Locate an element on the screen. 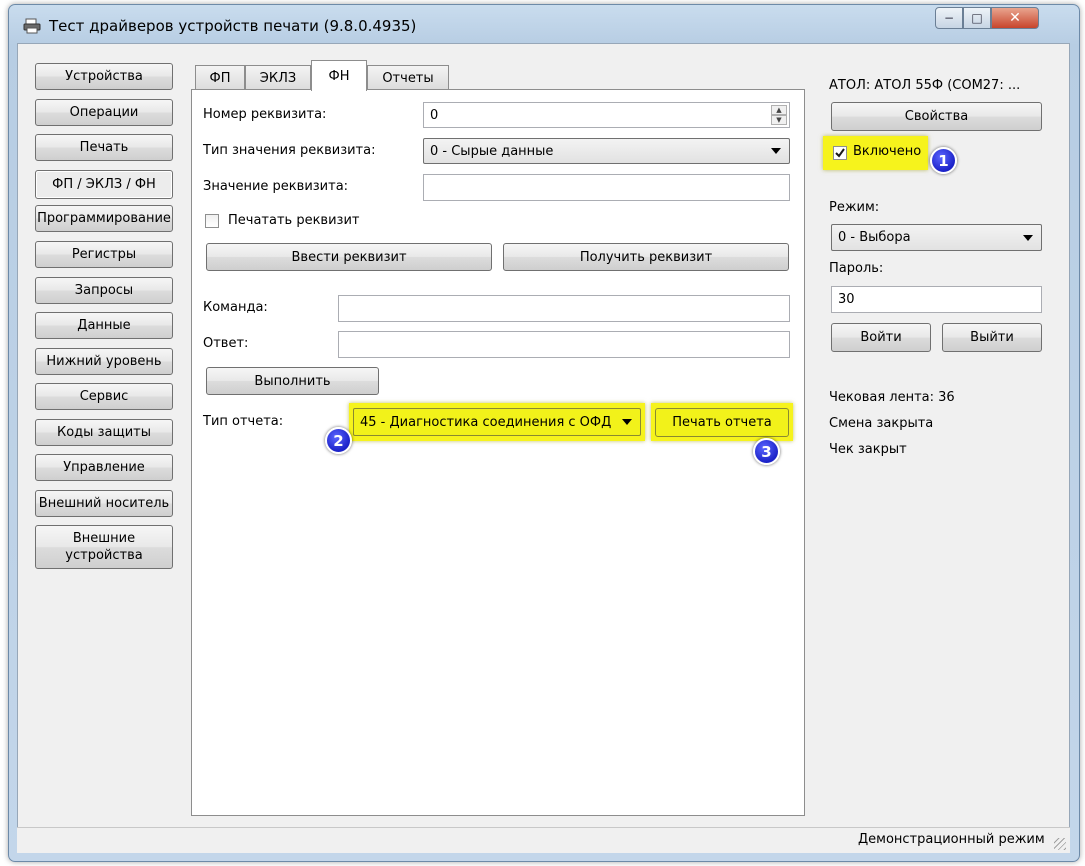 The width and height of the screenshot is (1085, 866). status-bar-text: Демонстрационный режим is located at coordinates (951, 839).